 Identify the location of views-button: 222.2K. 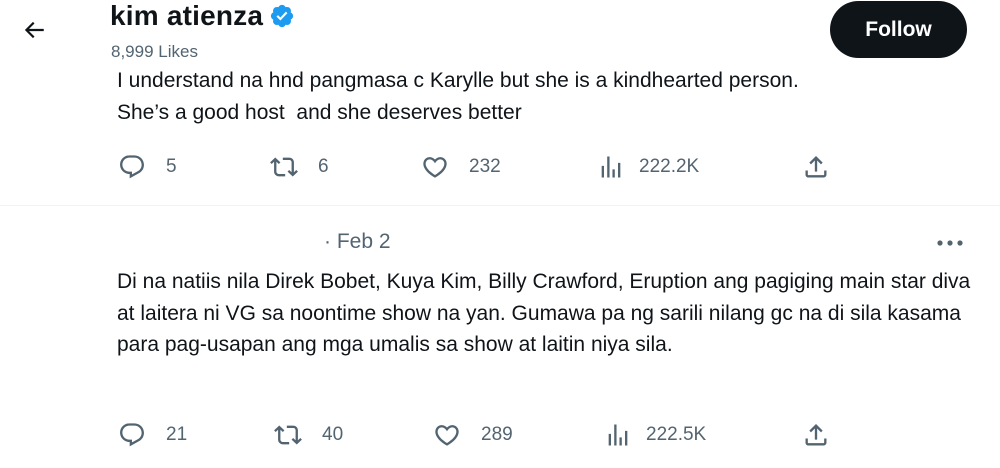
(648, 167).